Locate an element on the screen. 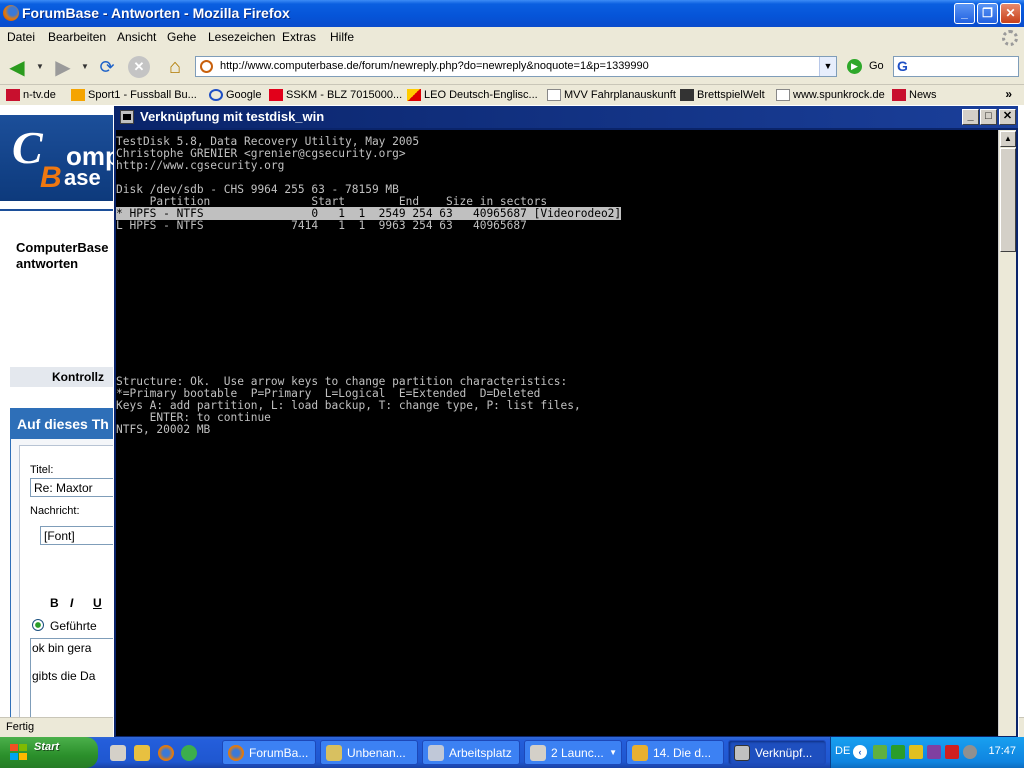 This screenshot has height=768, width=1024. menu-extras: Extras is located at coordinates (299, 37).